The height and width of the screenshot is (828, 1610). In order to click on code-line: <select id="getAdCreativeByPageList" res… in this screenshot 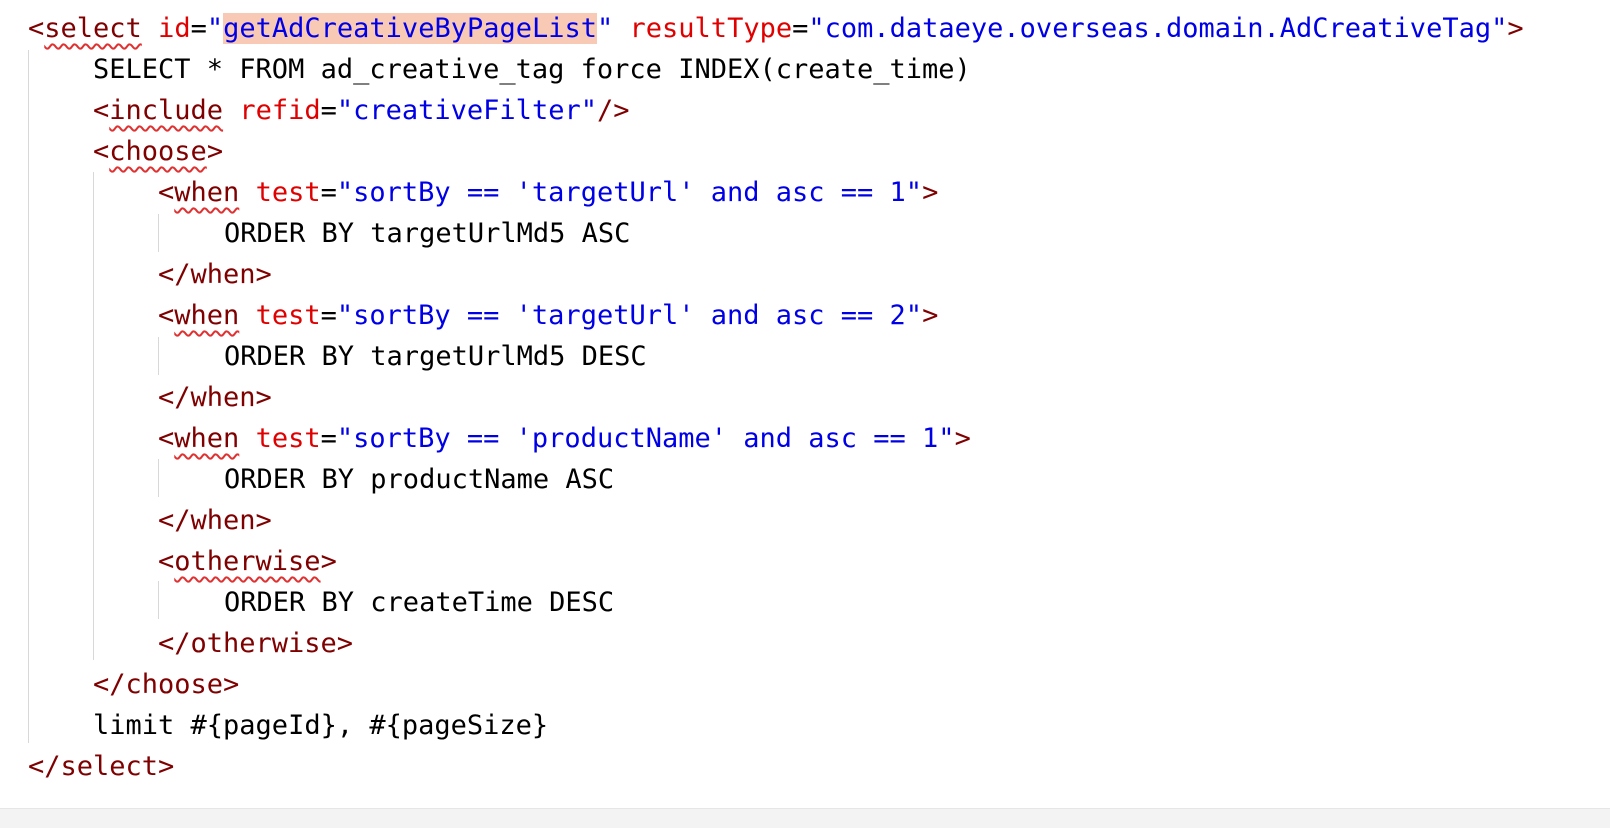, I will do `click(776, 28)`.